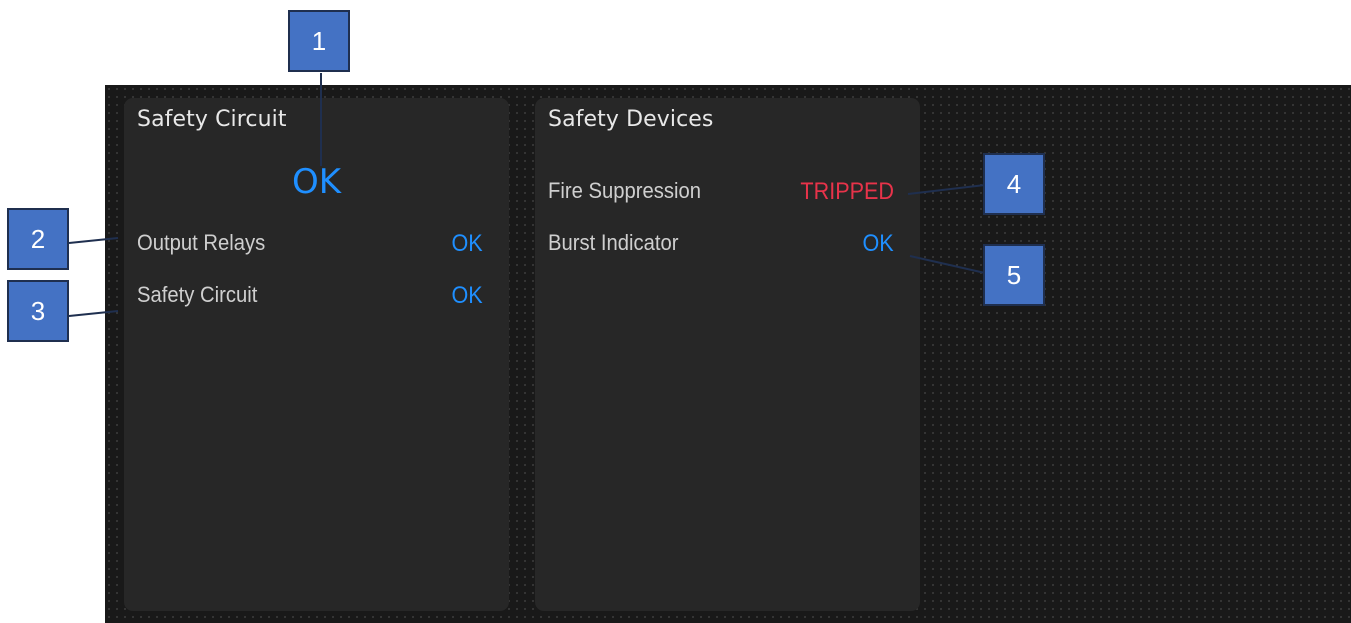 Image resolution: width=1351 pixels, height=623 pixels. Describe the element at coordinates (721, 245) in the screenshot. I see `status-row-burst-indicator: Burst Indicator OK` at that location.